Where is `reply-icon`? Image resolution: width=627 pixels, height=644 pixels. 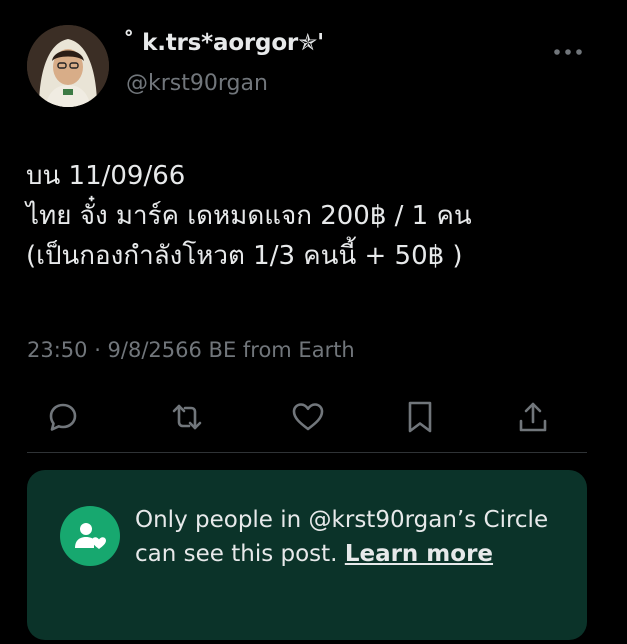 reply-icon is located at coordinates (63, 419).